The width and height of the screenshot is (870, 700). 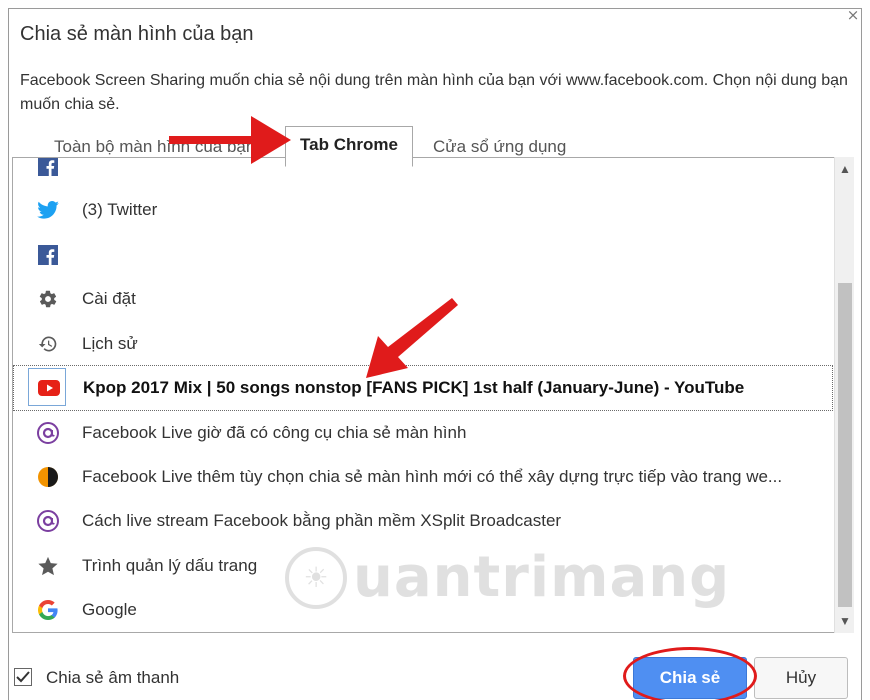 What do you see at coordinates (412, 338) in the screenshot?
I see `annotation-arrow-diagonal` at bounding box center [412, 338].